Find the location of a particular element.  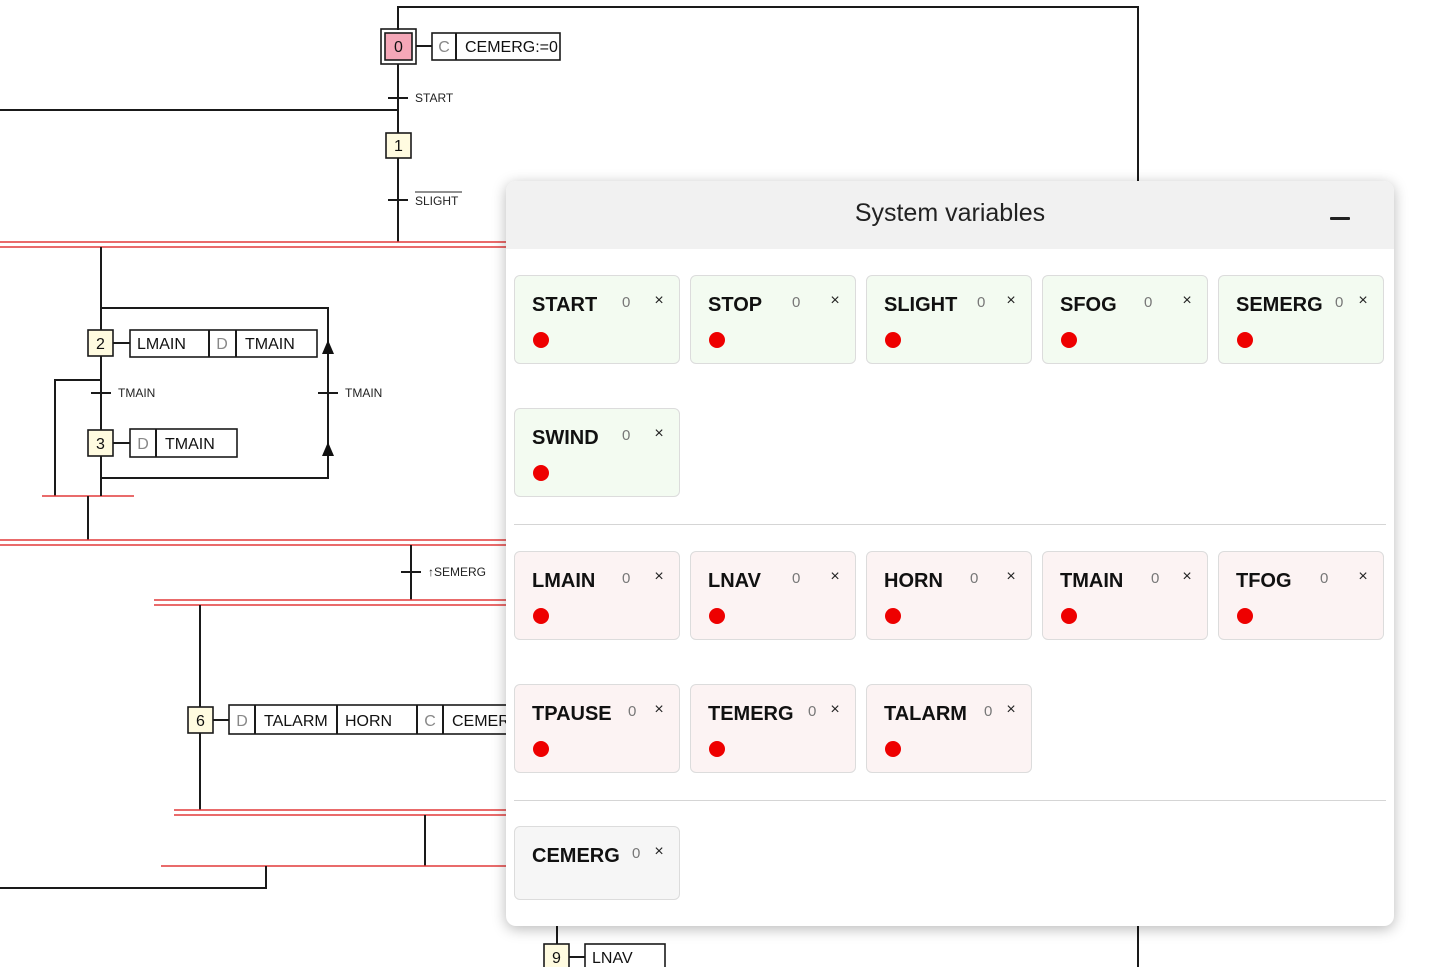

variable-card-stop: STOP 0 × is located at coordinates (773, 319).